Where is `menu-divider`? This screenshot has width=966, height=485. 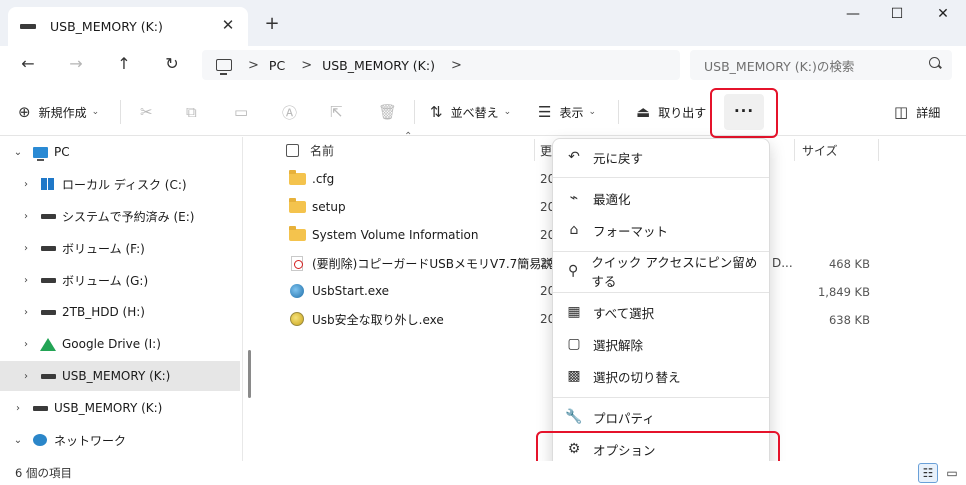
menu-divider is located at coordinates (661, 397).